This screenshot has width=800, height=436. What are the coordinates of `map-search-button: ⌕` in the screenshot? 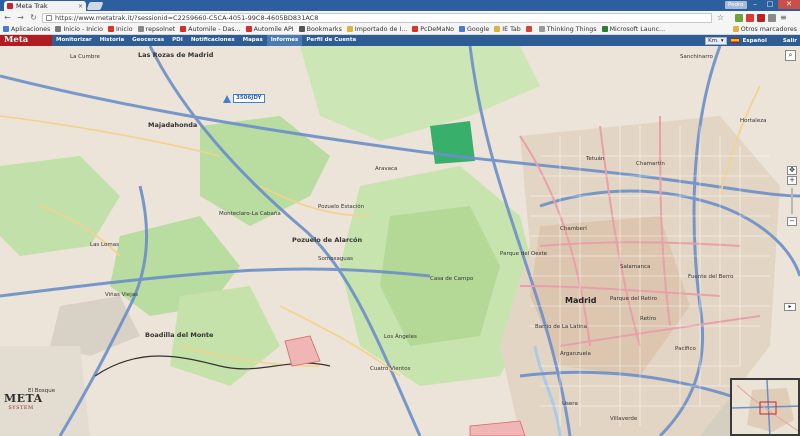 It's located at (790, 55).